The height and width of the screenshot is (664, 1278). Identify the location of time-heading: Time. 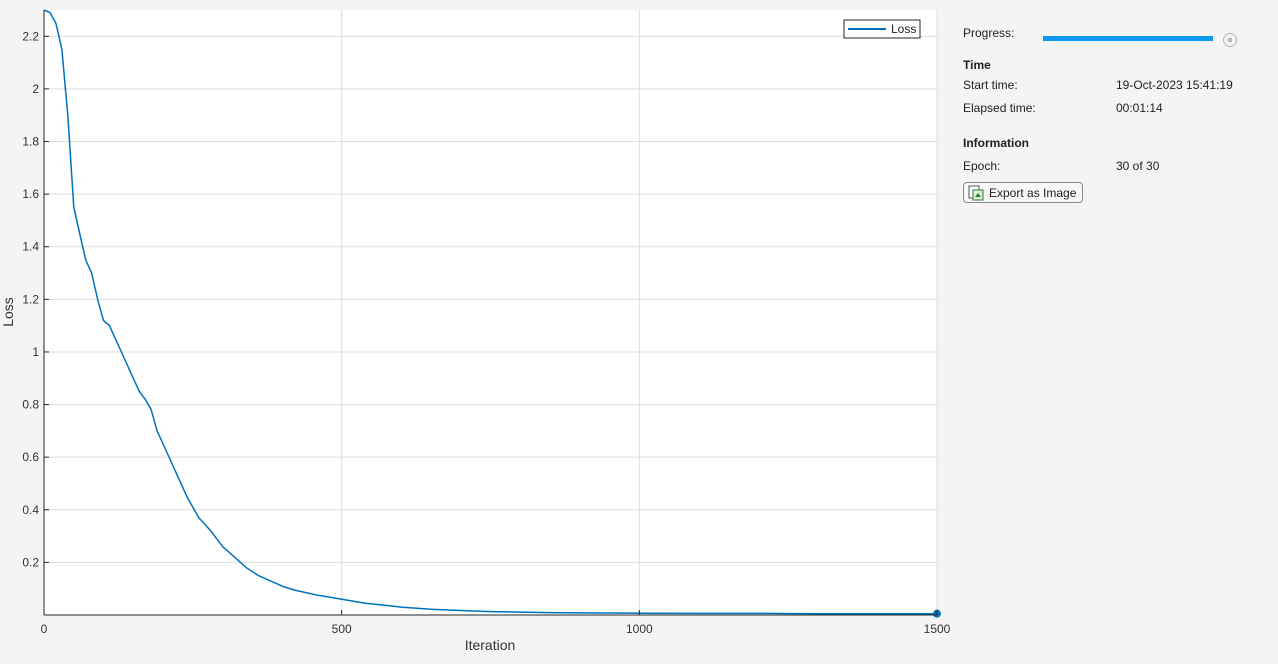
(977, 65).